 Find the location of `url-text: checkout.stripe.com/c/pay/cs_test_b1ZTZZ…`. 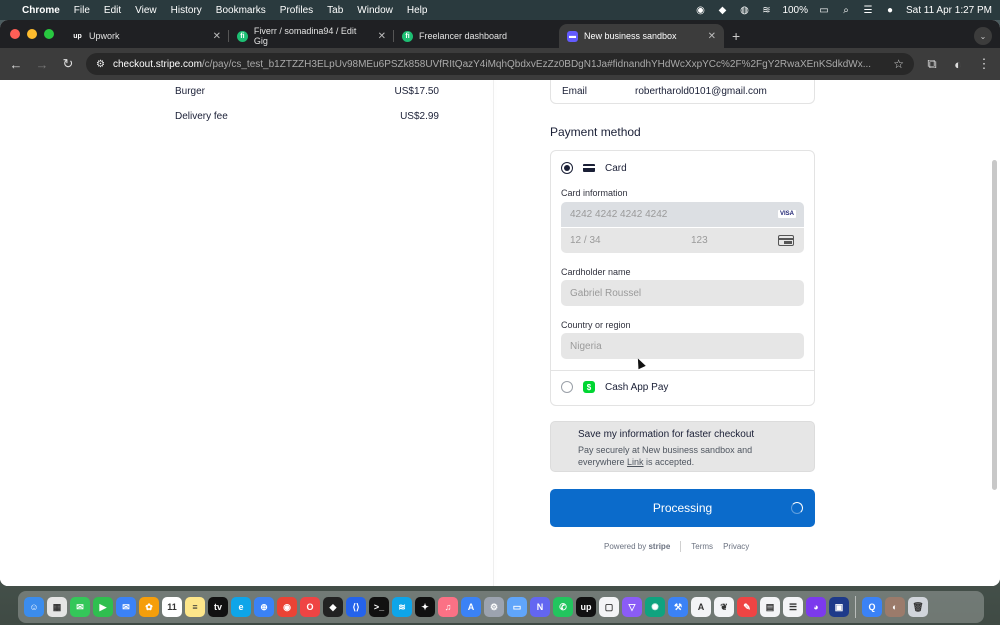

url-text: checkout.stripe.com/c/pay/cs_test_b1ZTZZ… is located at coordinates (492, 64).